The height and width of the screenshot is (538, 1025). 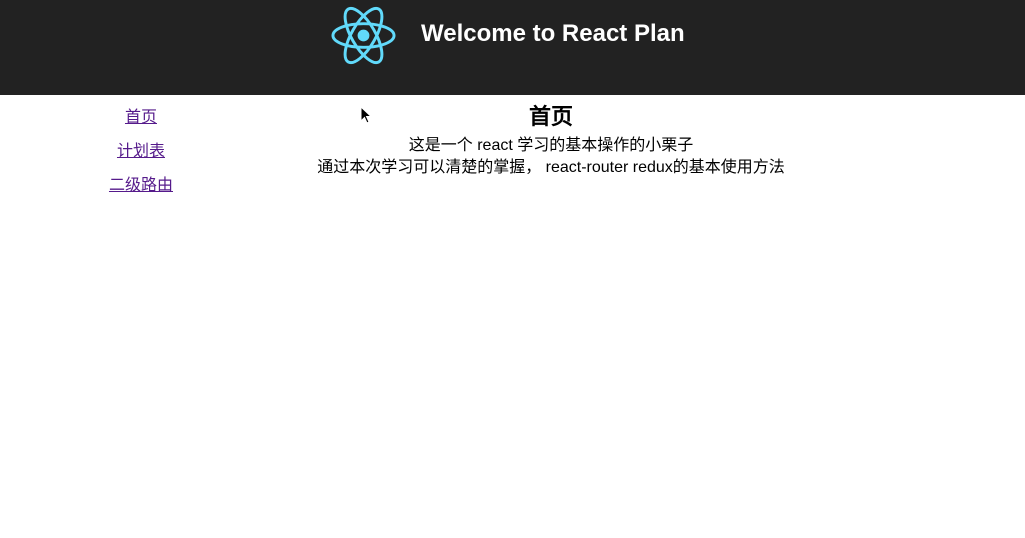 I want to click on app-title: Welcome to React Plan, so click(x=553, y=33).